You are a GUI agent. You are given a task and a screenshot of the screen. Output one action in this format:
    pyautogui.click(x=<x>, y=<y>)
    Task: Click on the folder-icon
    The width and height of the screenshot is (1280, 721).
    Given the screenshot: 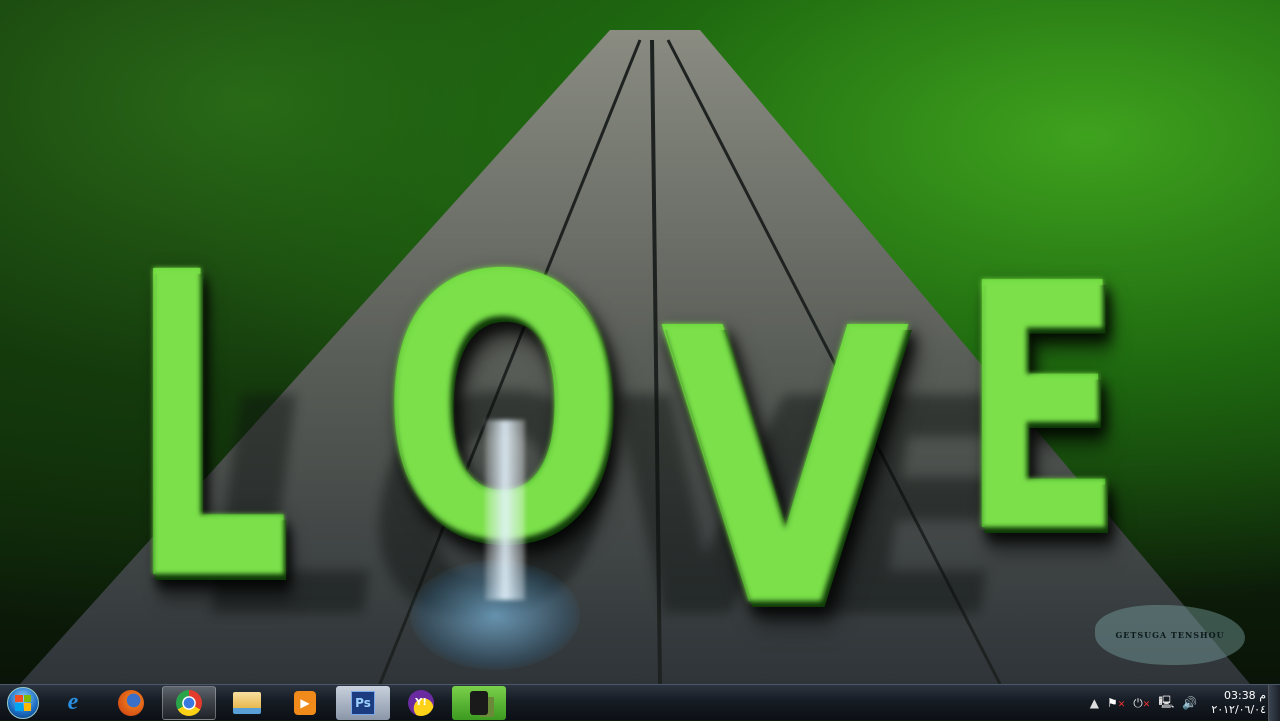 What is the action you would take?
    pyautogui.click(x=247, y=702)
    